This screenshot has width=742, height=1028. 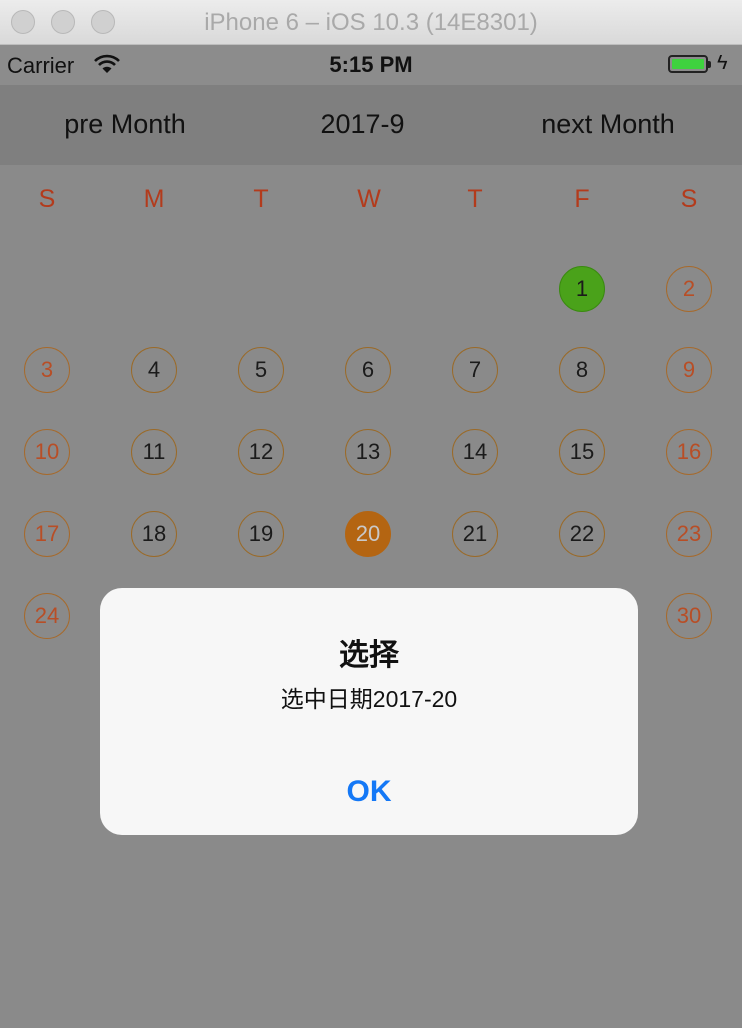 I want to click on status-time: 5:15 PM, so click(x=371, y=64).